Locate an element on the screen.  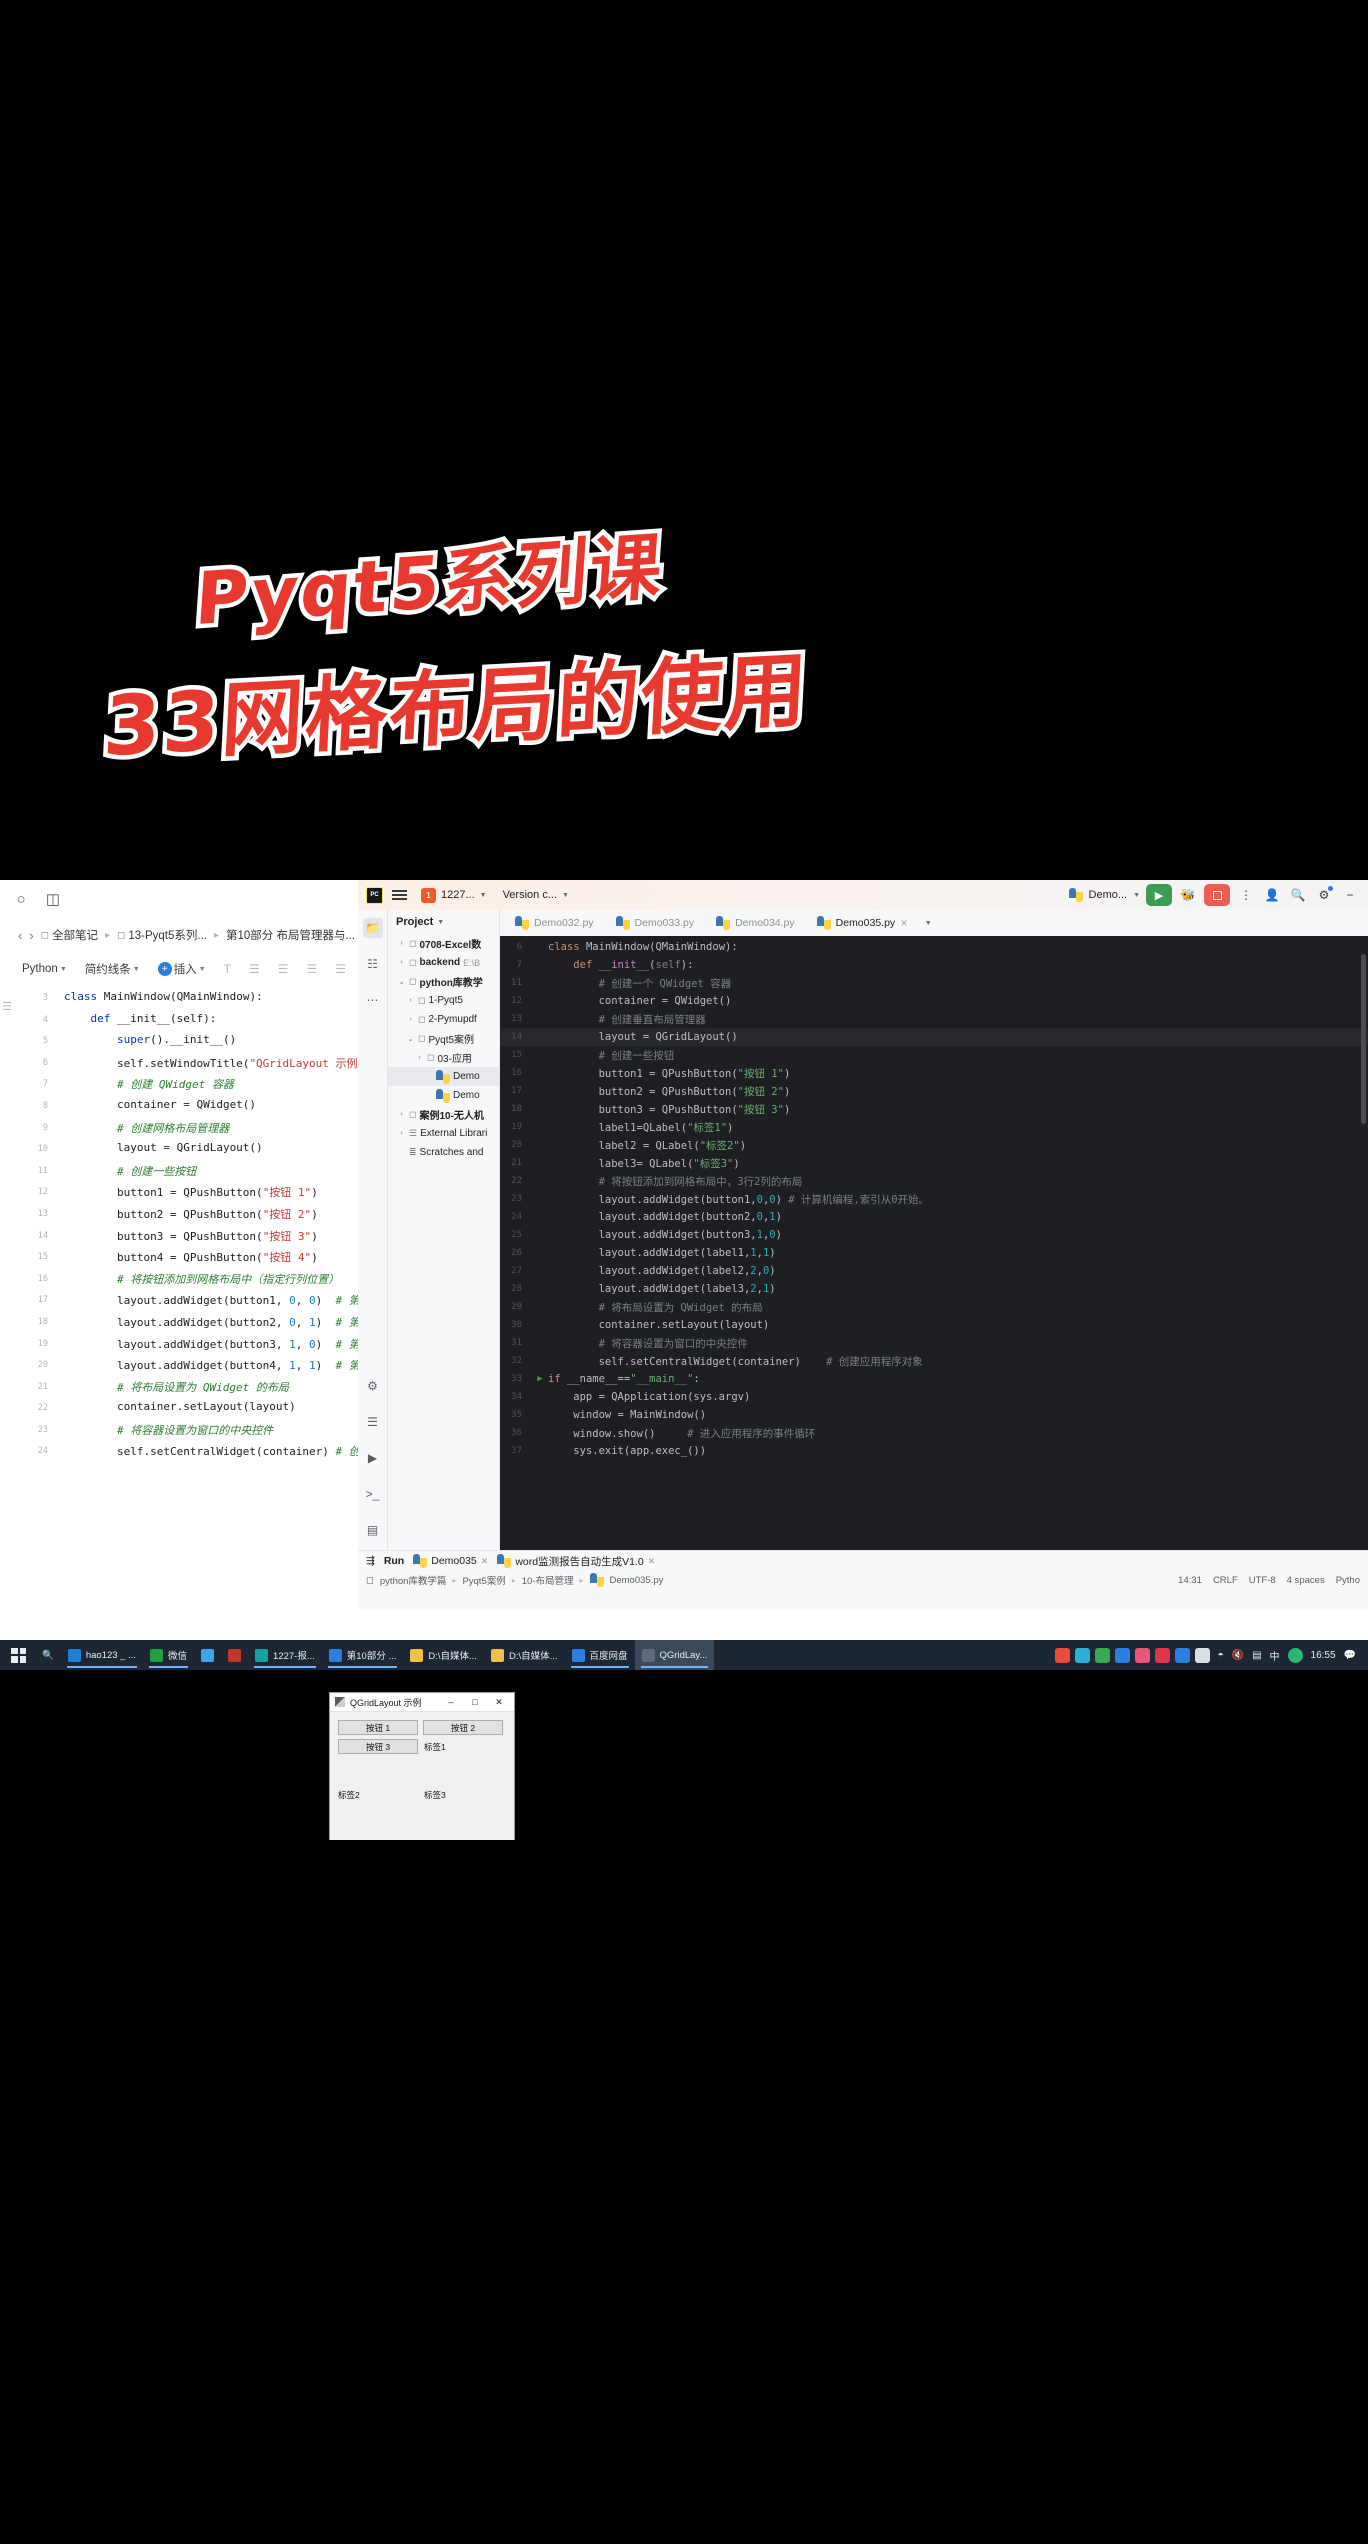
status-crumb-2: 10-布局管理 is located at coordinates (548, 1580).